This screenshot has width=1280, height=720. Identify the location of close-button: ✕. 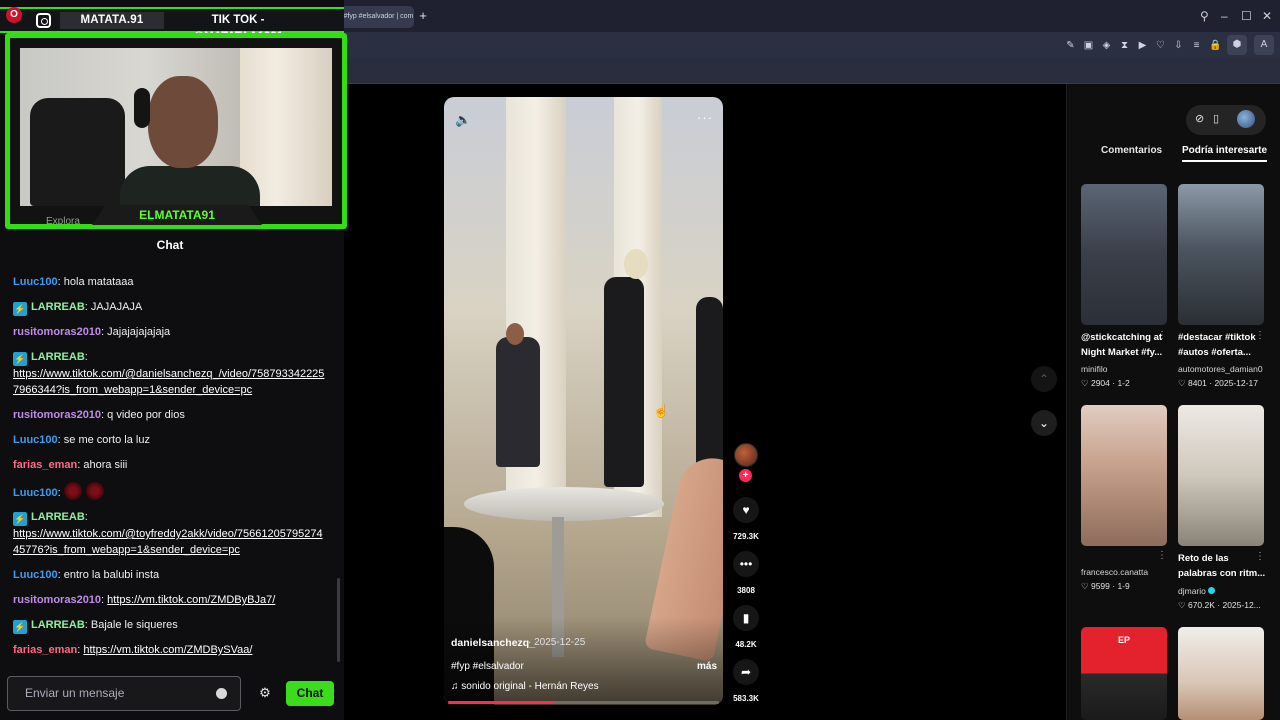
(1267, 16).